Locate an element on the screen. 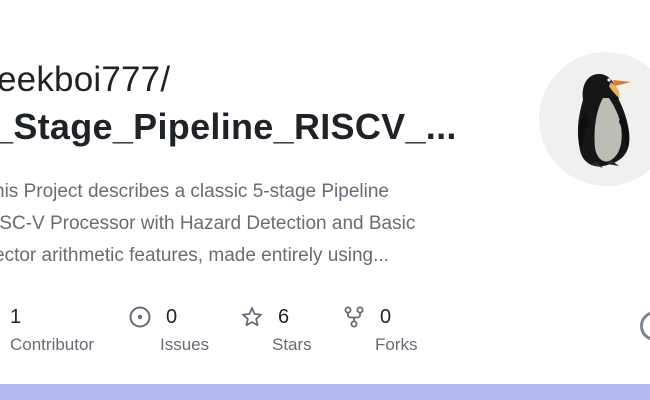 The height and width of the screenshot is (400, 650). forks-count: 0 is located at coordinates (386, 316).